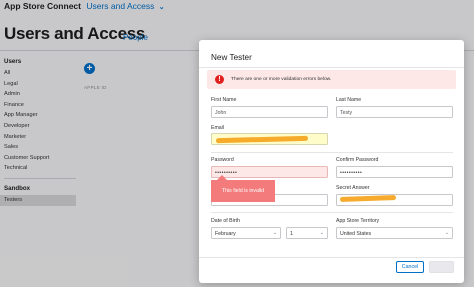 Image resolution: width=474 pixels, height=287 pixels. What do you see at coordinates (217, 128) in the screenshot?
I see `email-label: Email` at bounding box center [217, 128].